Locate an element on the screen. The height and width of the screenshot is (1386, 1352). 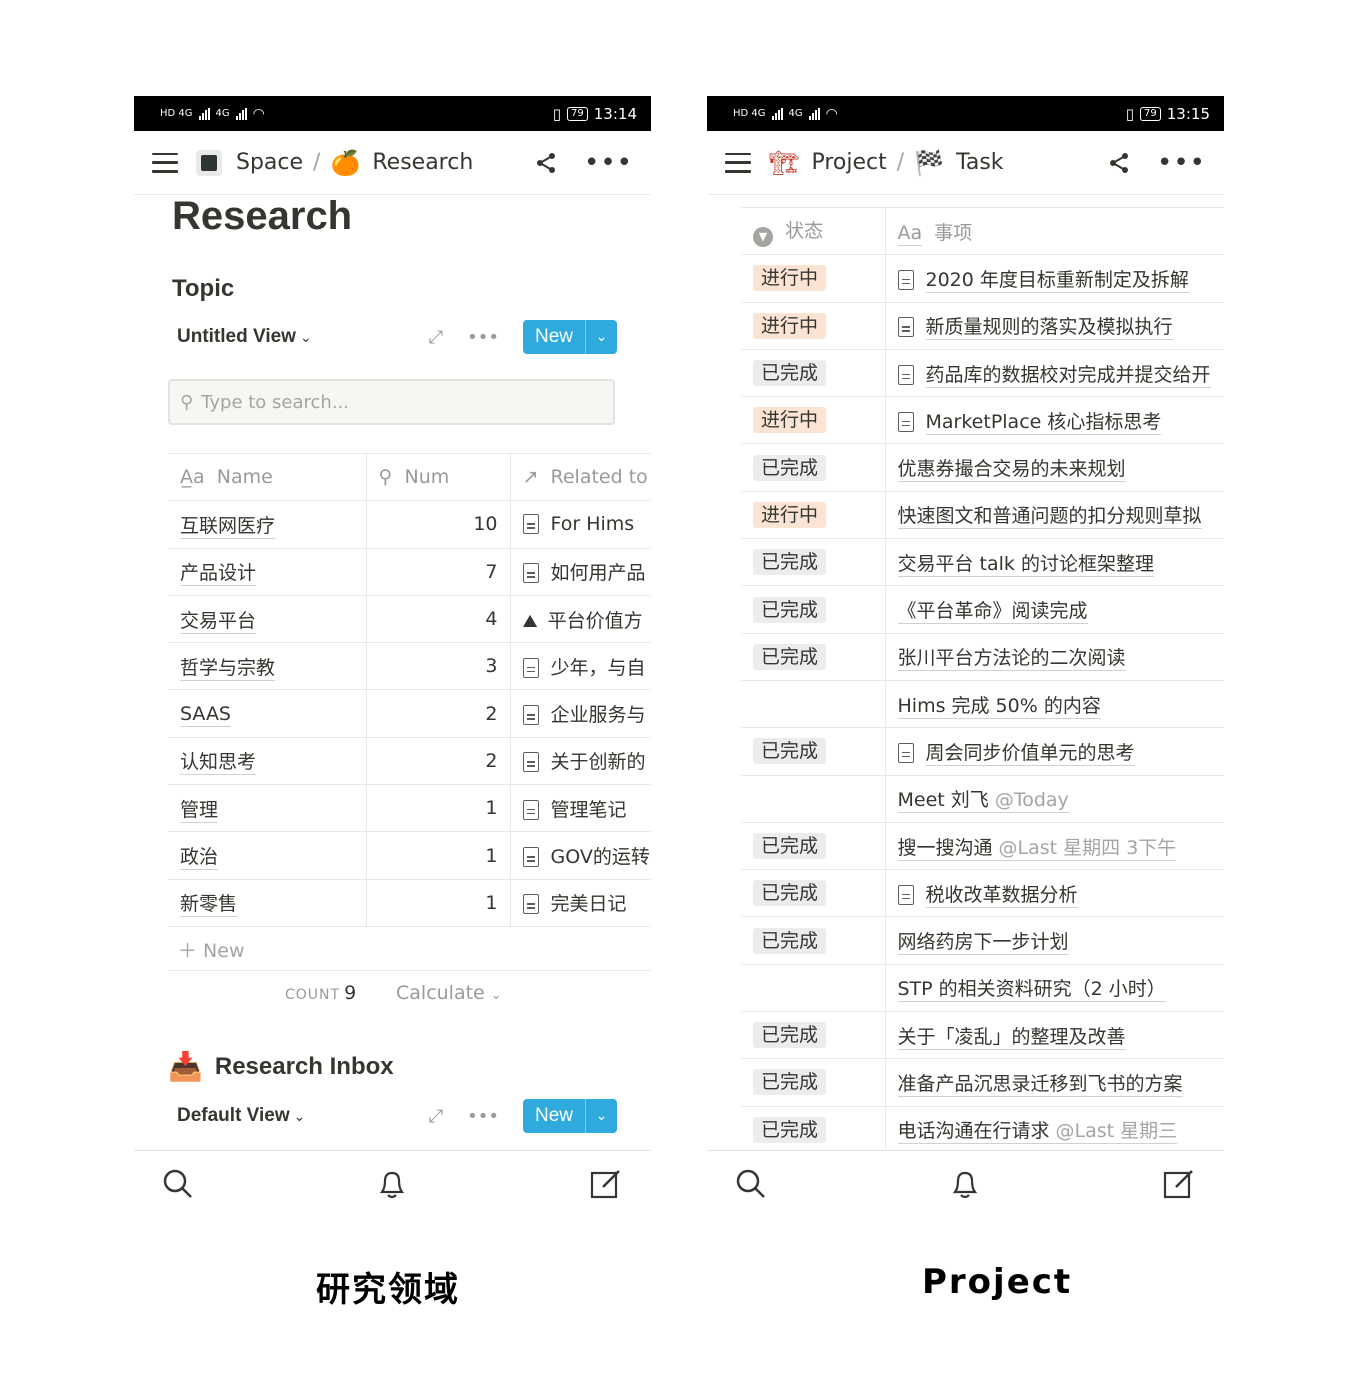
table-row: 政治 1 GOV的运转 is located at coordinates (409, 855).